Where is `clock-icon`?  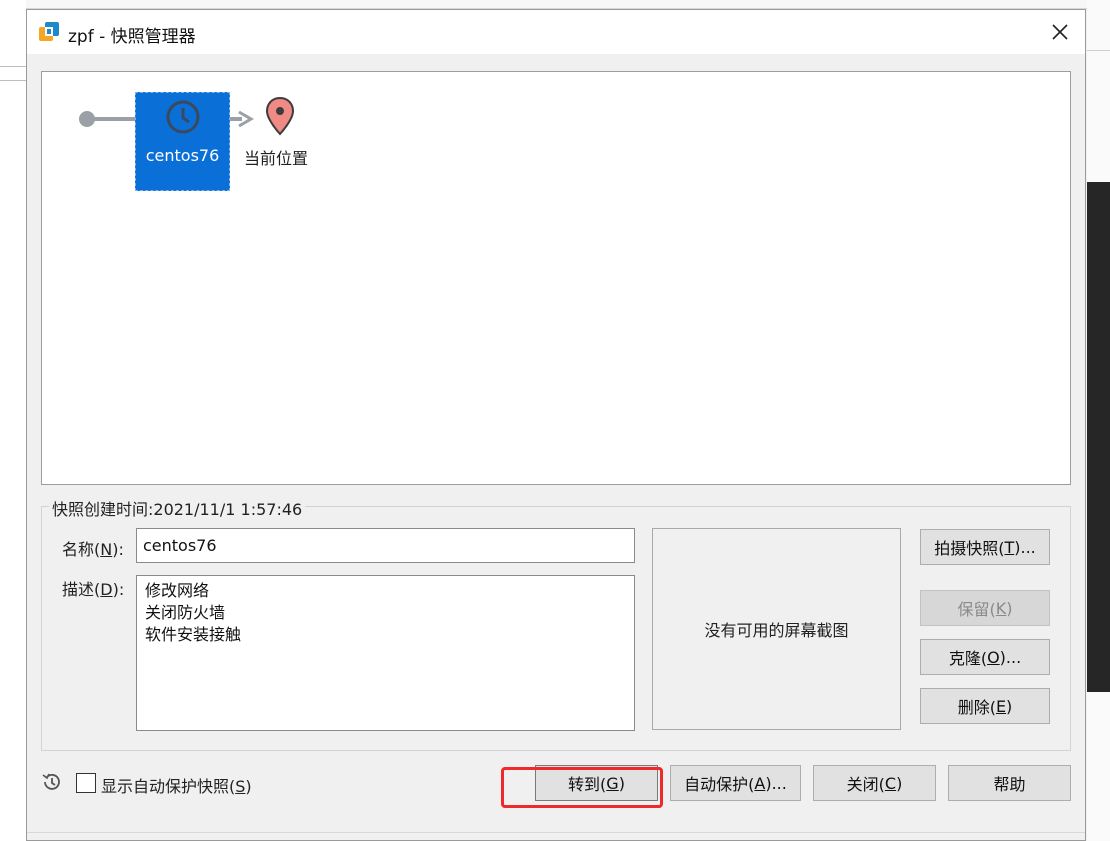 clock-icon is located at coordinates (183, 117).